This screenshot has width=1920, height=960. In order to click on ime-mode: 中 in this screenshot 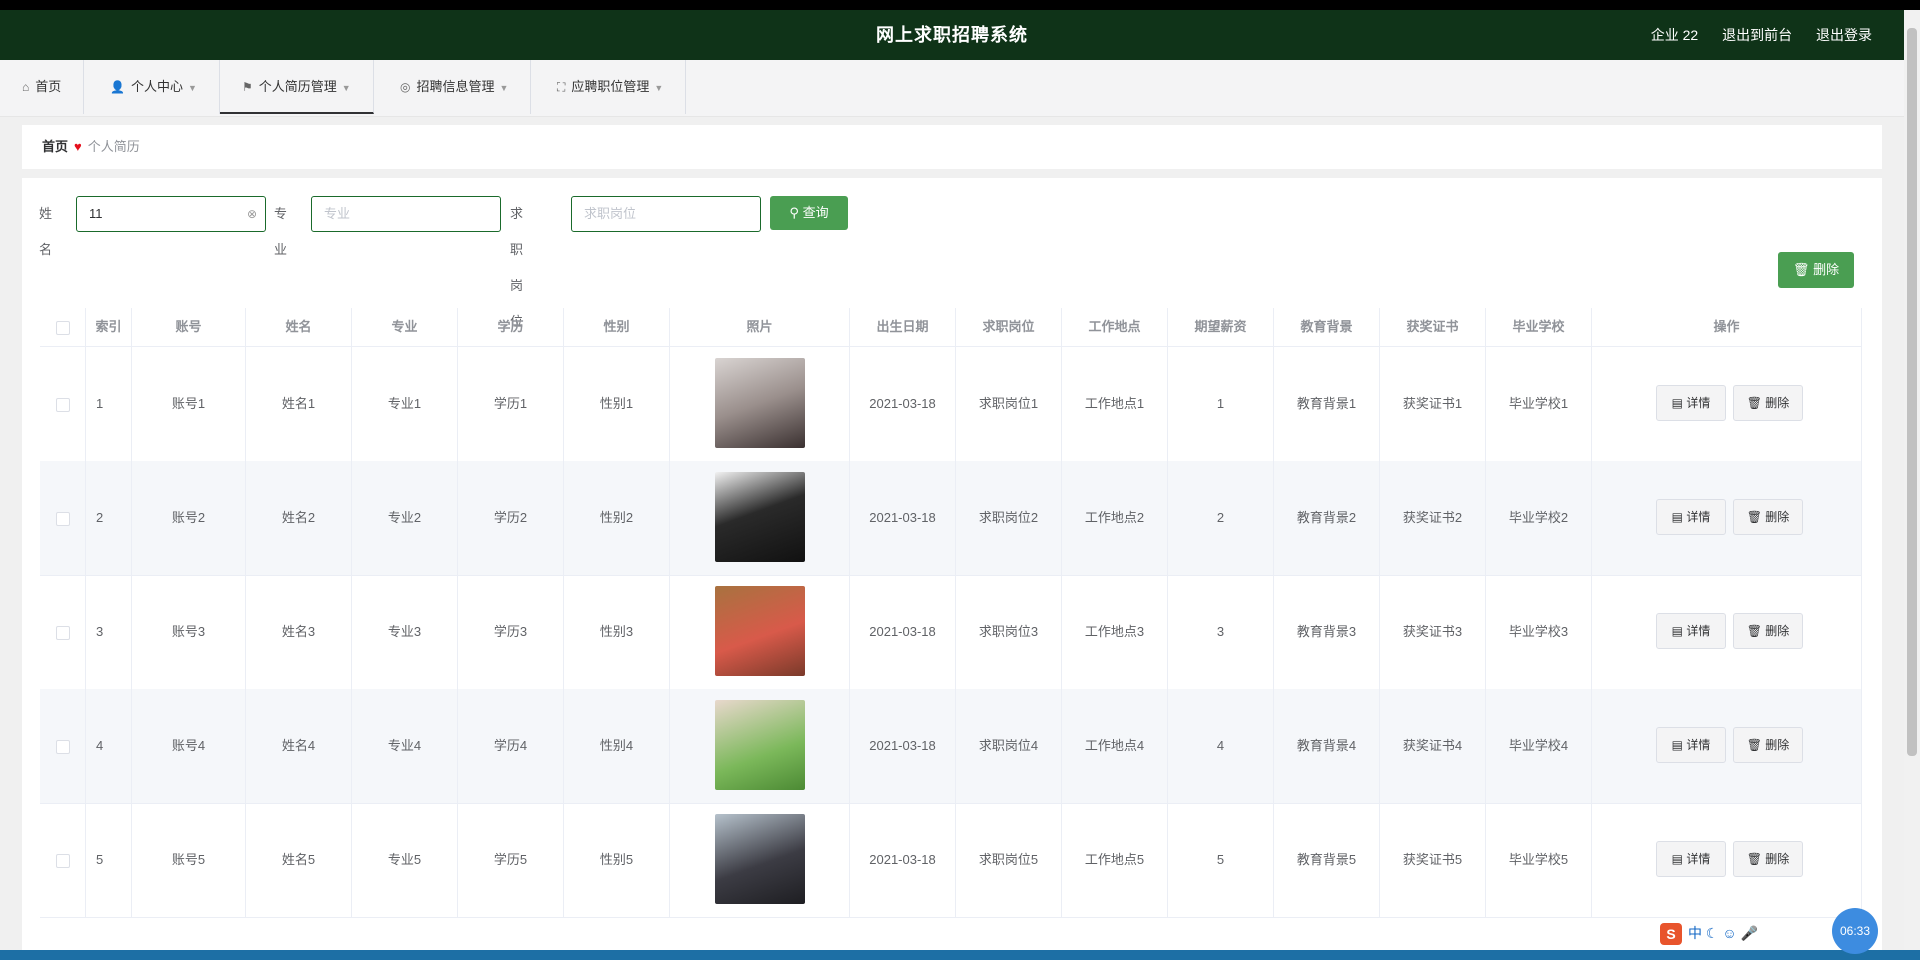, I will do `click(1695, 933)`.